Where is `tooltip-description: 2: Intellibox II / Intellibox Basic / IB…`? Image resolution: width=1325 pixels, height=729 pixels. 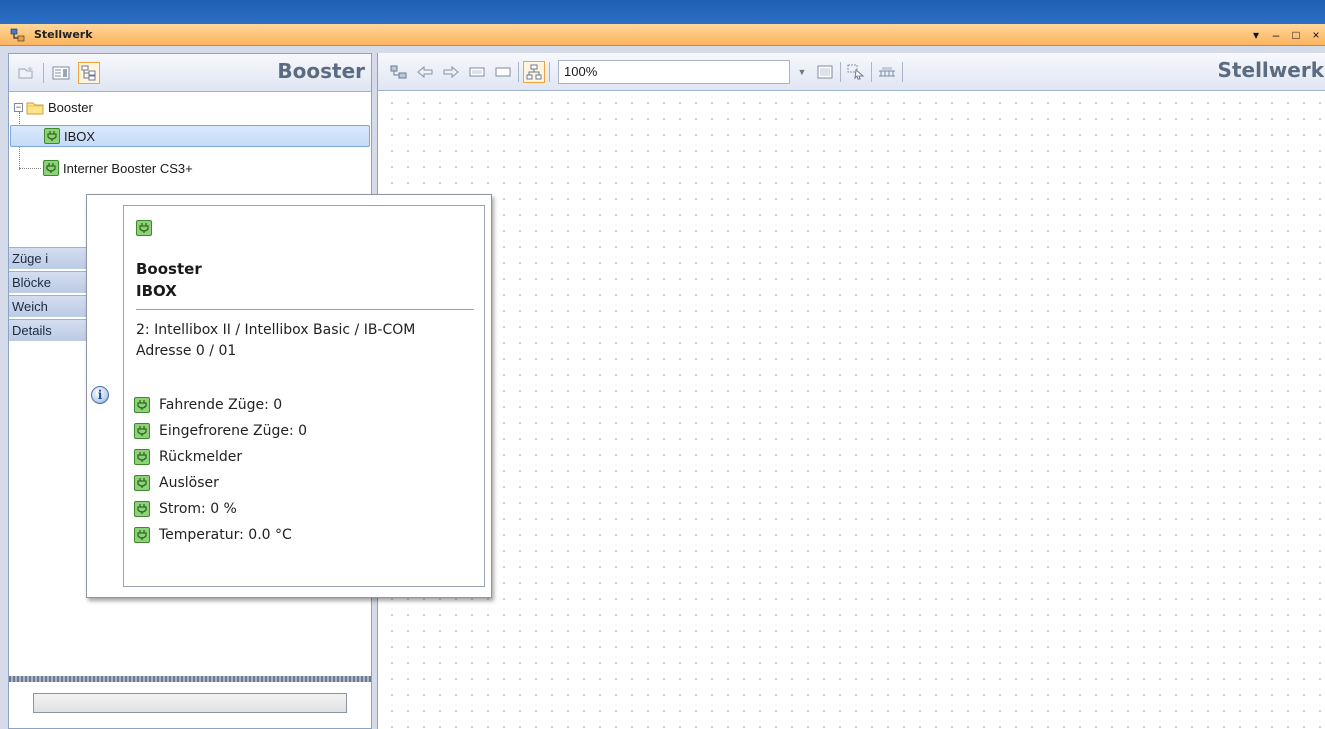
tooltip-description: 2: Intellibox II / Intellibox Basic / IB… is located at coordinates (275, 341).